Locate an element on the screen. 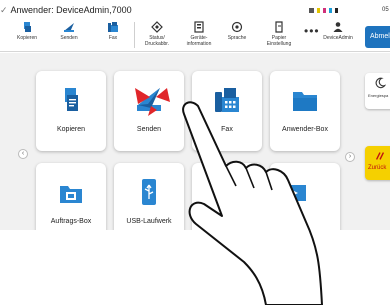 The width and height of the screenshot is (390, 305). tap-indicator-left is located at coordinates (142, 96).